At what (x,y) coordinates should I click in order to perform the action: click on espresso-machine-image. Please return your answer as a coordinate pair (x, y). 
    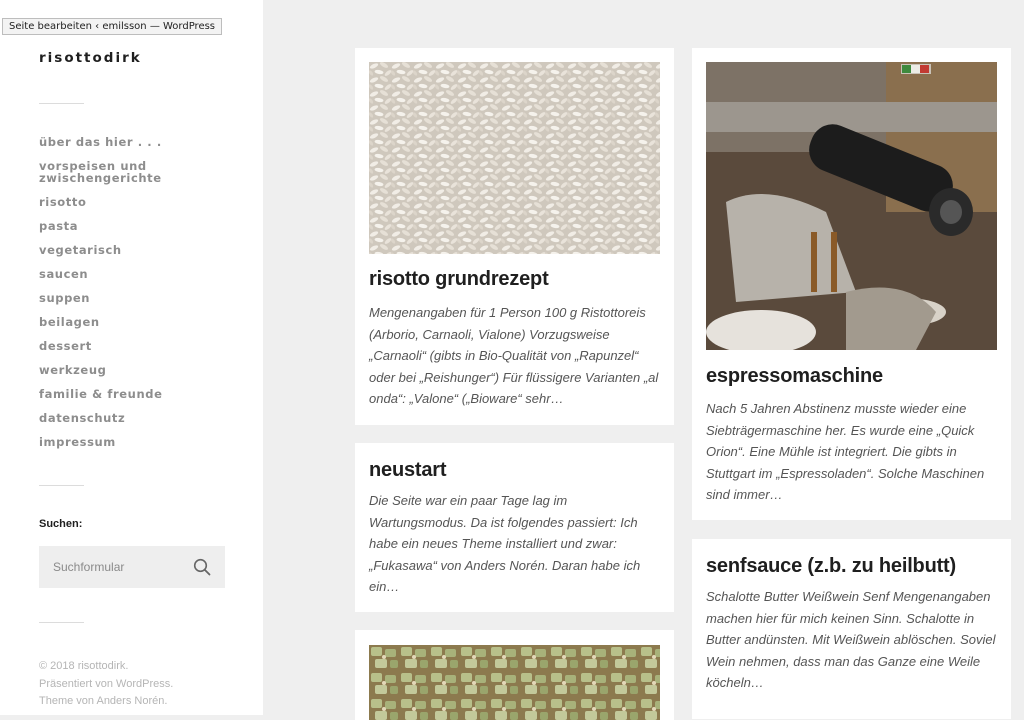
    Looking at the image, I should click on (851, 206).